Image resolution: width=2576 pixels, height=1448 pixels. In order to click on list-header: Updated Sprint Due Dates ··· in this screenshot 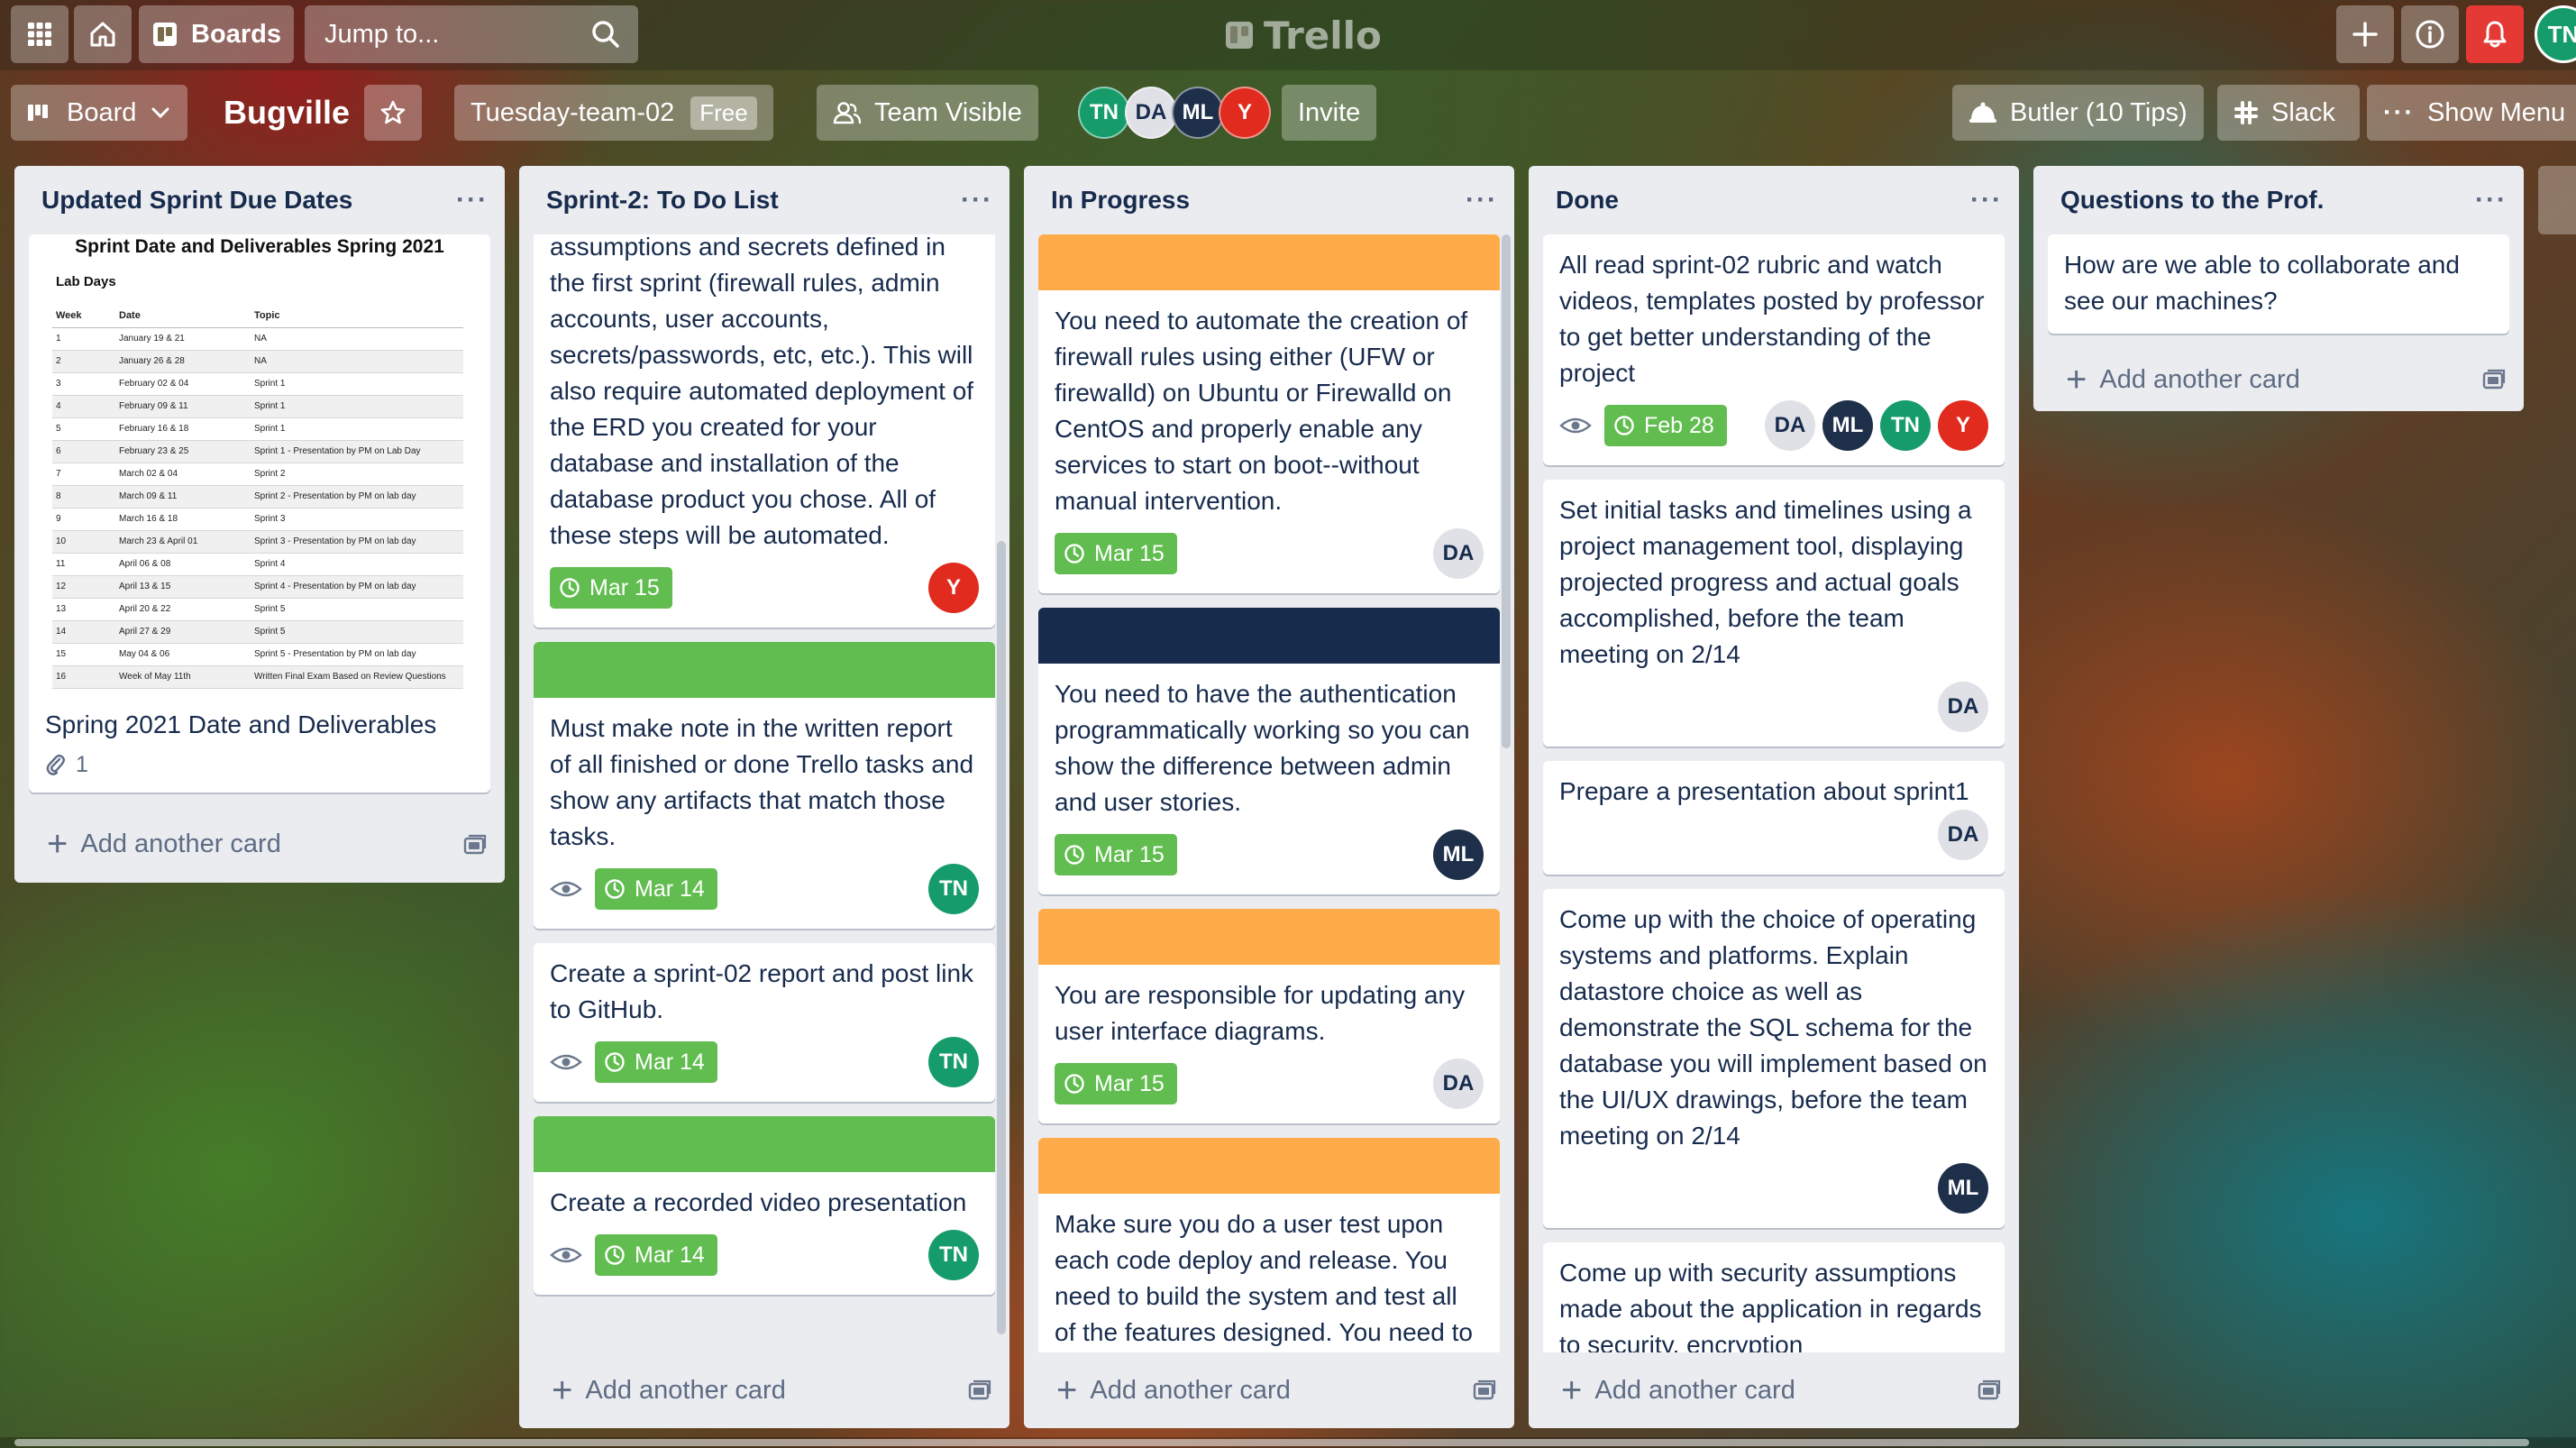, I will do `click(259, 200)`.